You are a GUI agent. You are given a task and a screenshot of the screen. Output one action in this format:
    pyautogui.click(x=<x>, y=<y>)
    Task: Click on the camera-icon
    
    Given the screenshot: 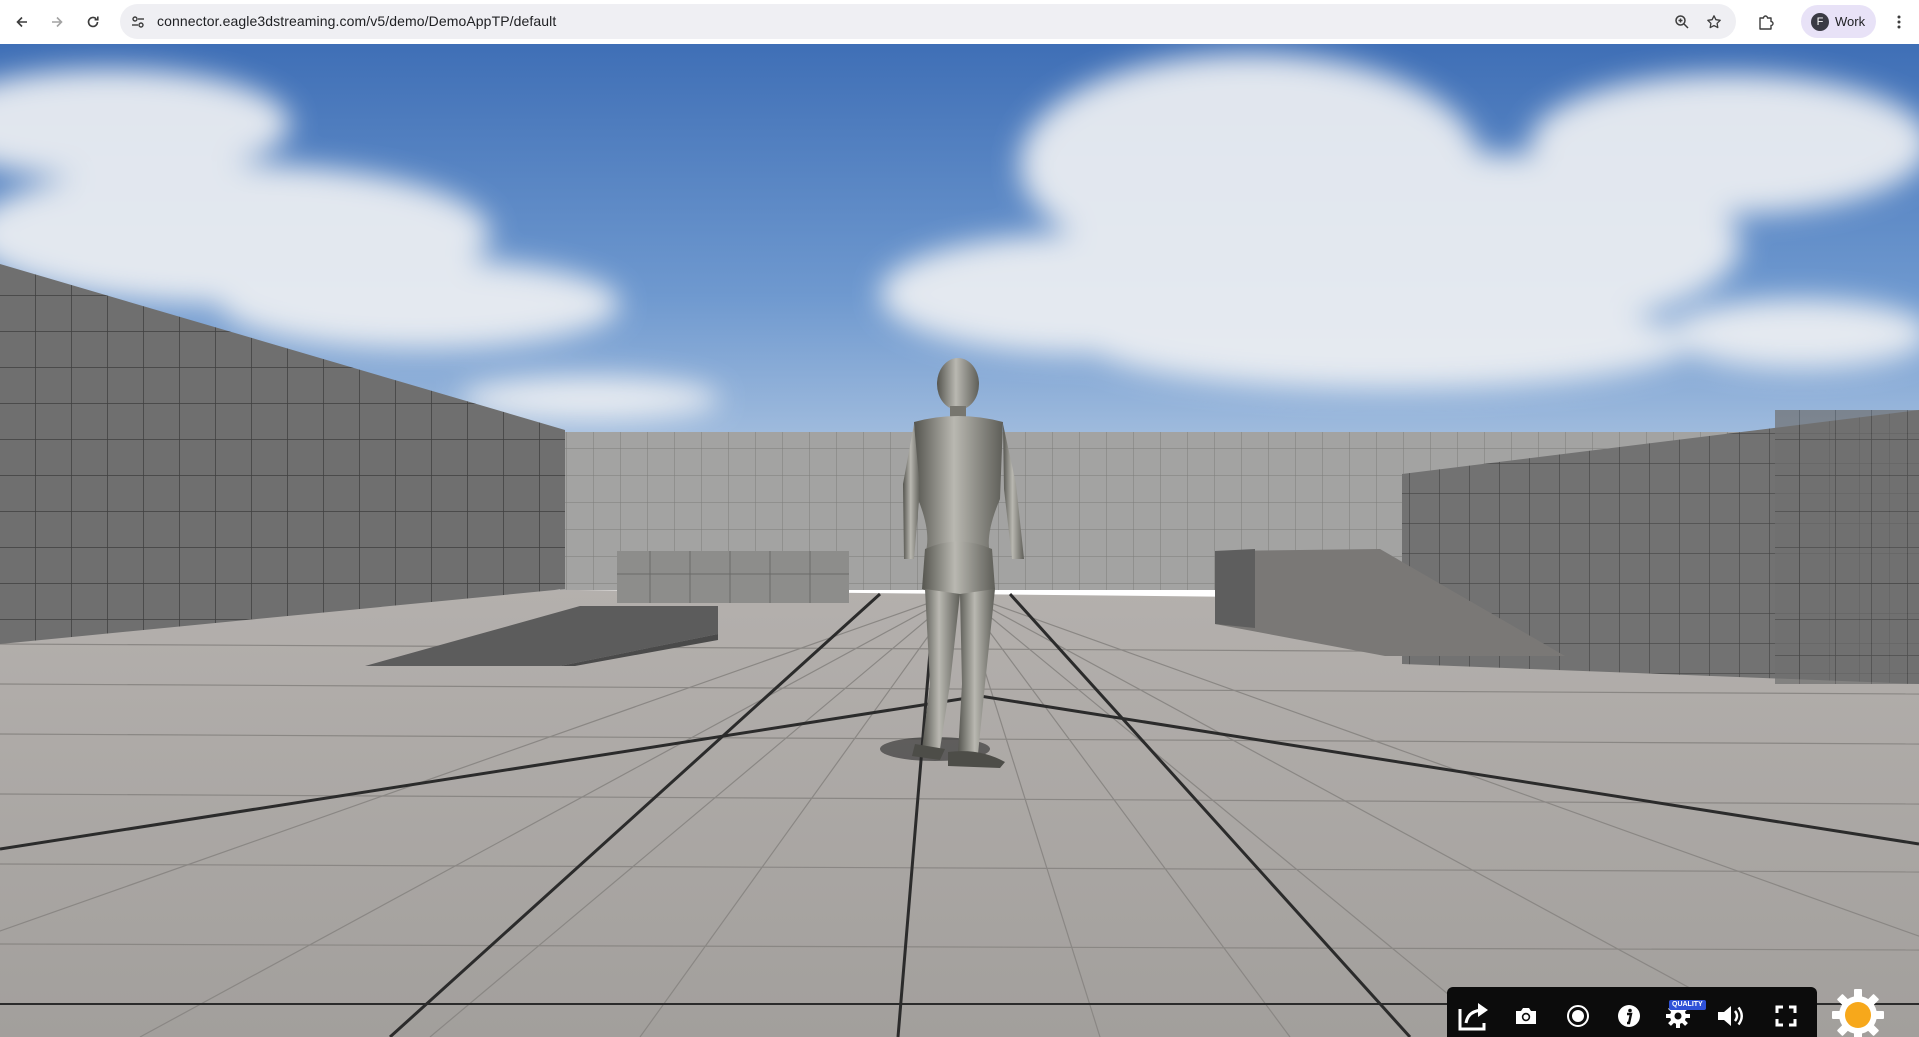 What is the action you would take?
    pyautogui.click(x=1526, y=1016)
    